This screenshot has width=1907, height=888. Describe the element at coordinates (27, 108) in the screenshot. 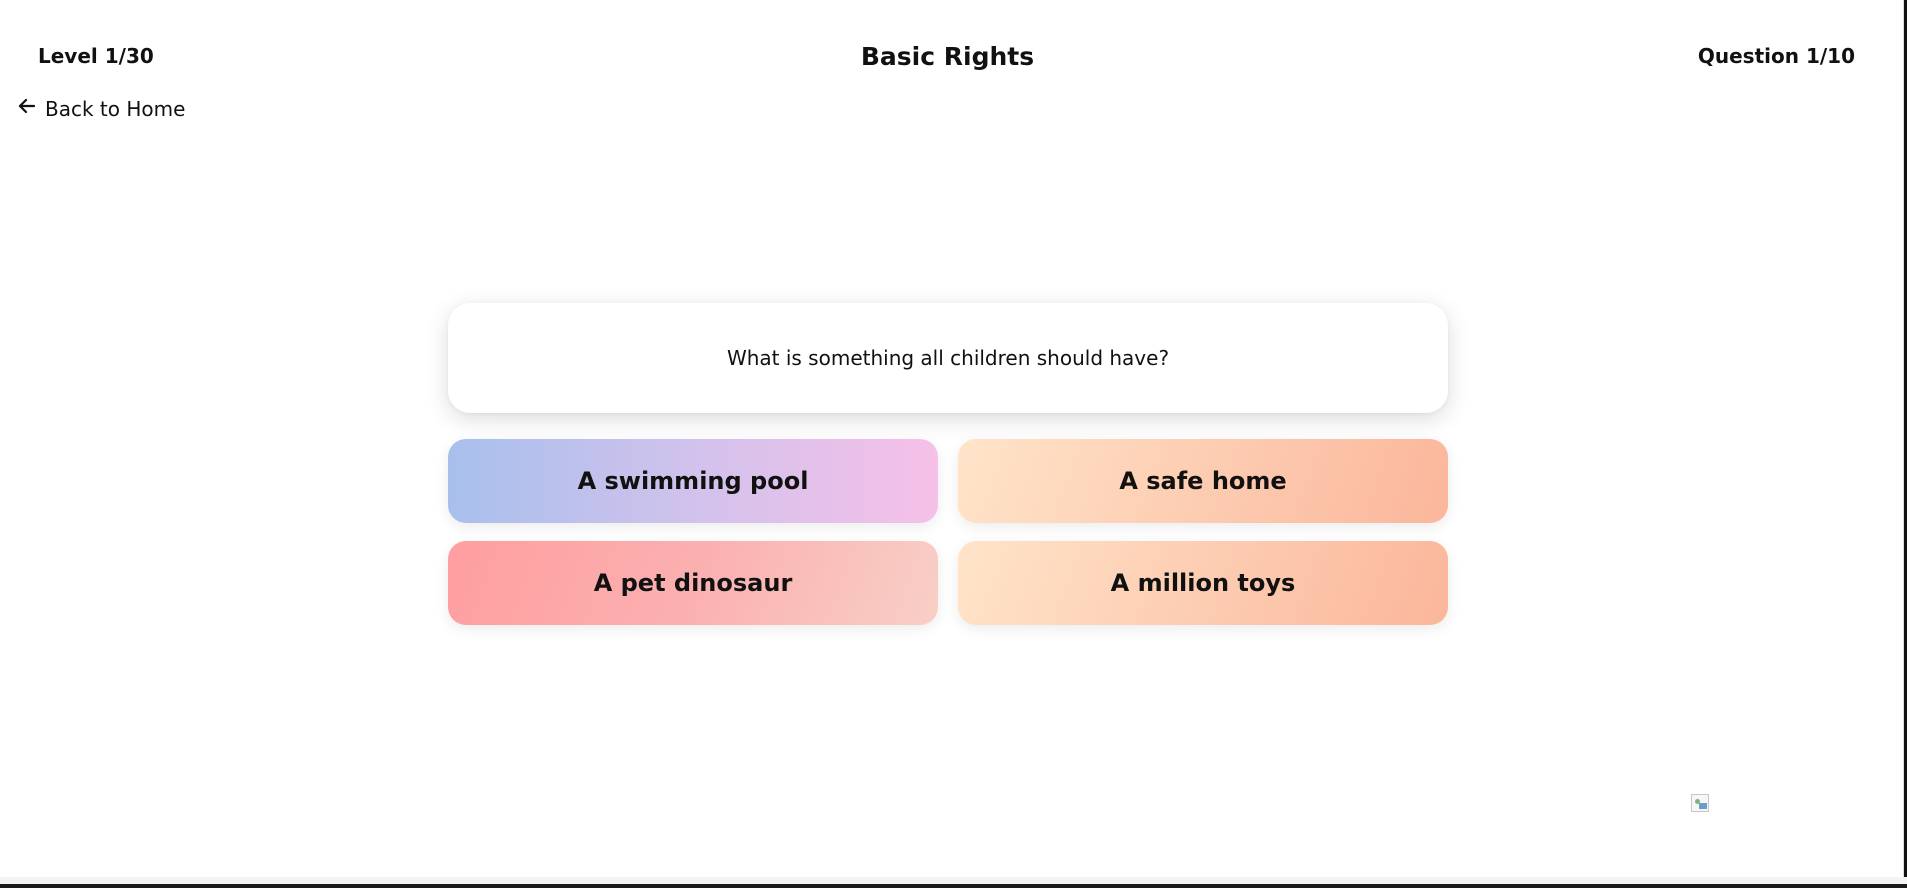

I see `arrow-left-icon` at that location.